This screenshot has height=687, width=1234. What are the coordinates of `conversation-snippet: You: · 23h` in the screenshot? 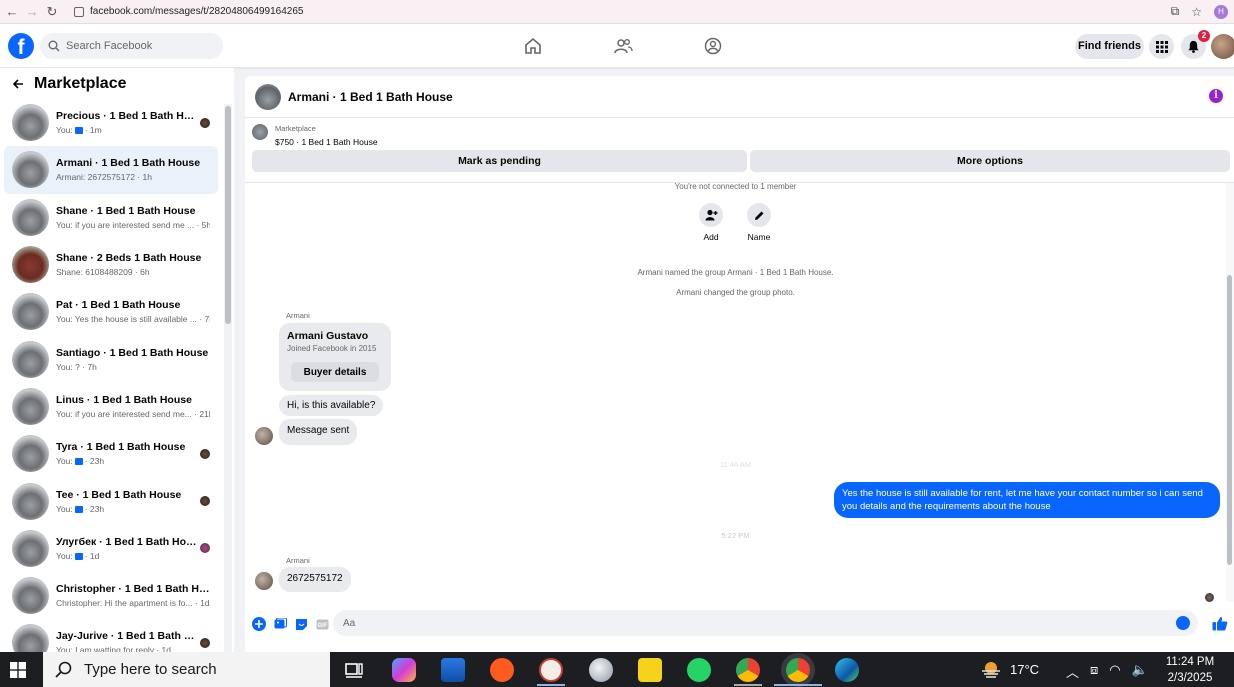 It's located at (128, 461).